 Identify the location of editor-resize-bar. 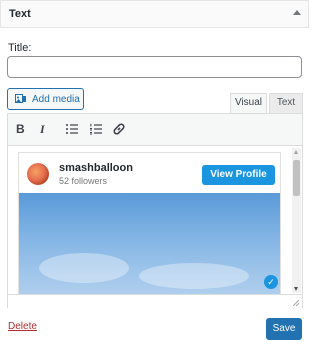
(155, 301).